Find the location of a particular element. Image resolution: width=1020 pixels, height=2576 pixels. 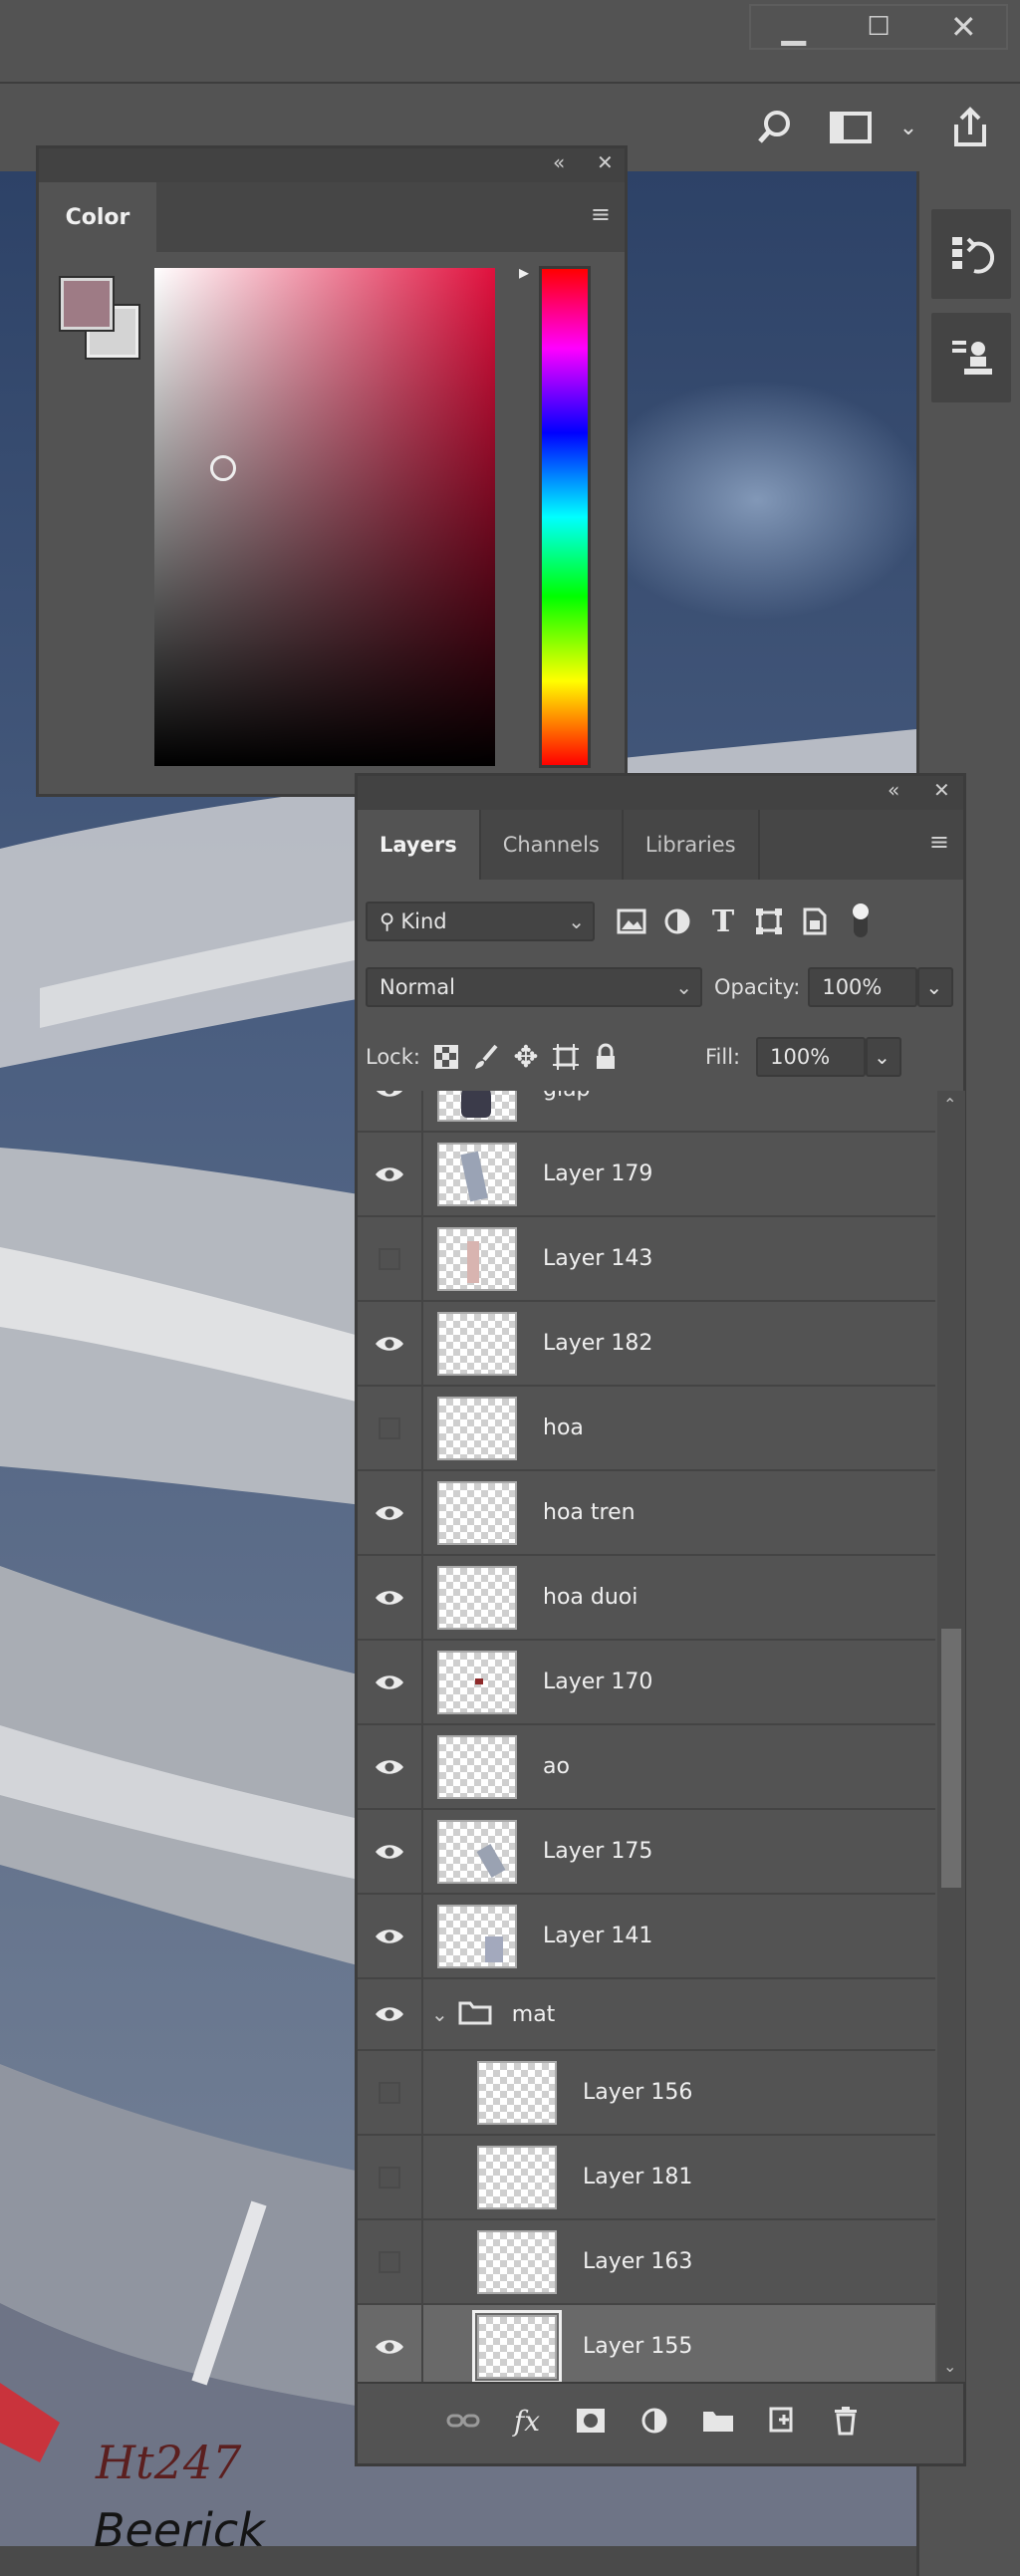

hue-slider-handle: ▸ is located at coordinates (524, 272).